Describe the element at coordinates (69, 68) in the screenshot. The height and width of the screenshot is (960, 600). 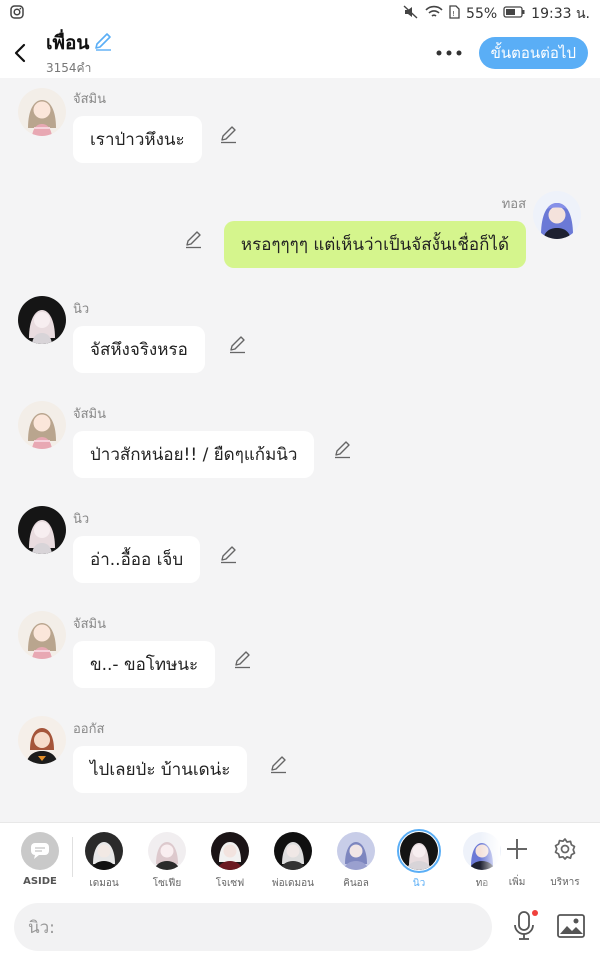
I see `word-count: 3154คำ` at that location.